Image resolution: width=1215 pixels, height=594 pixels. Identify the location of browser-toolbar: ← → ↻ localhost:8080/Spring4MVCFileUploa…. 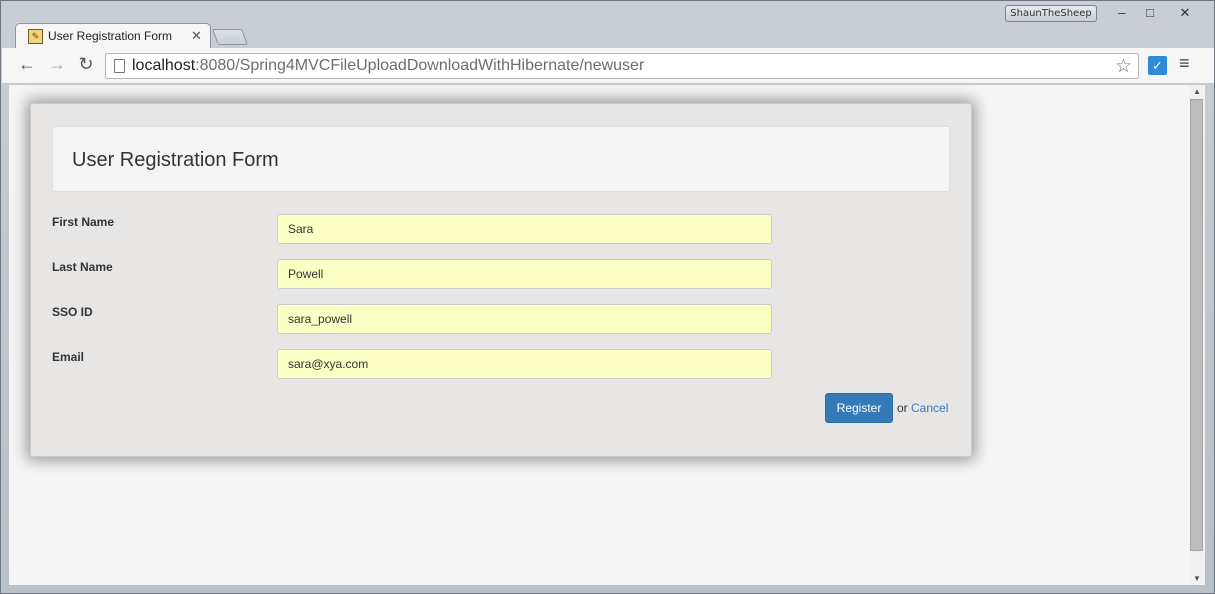
(608, 66).